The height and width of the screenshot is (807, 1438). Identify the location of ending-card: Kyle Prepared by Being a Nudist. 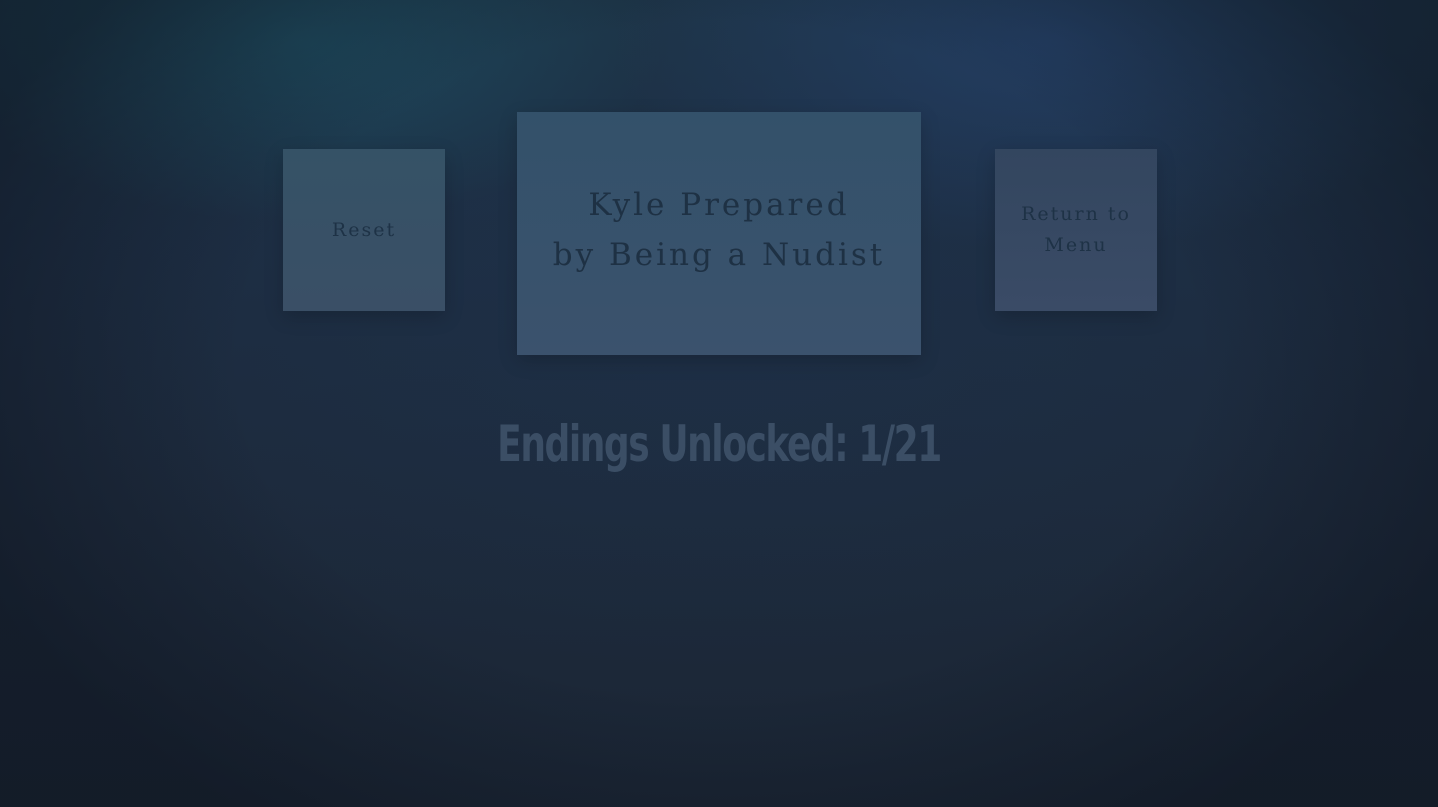
(719, 233).